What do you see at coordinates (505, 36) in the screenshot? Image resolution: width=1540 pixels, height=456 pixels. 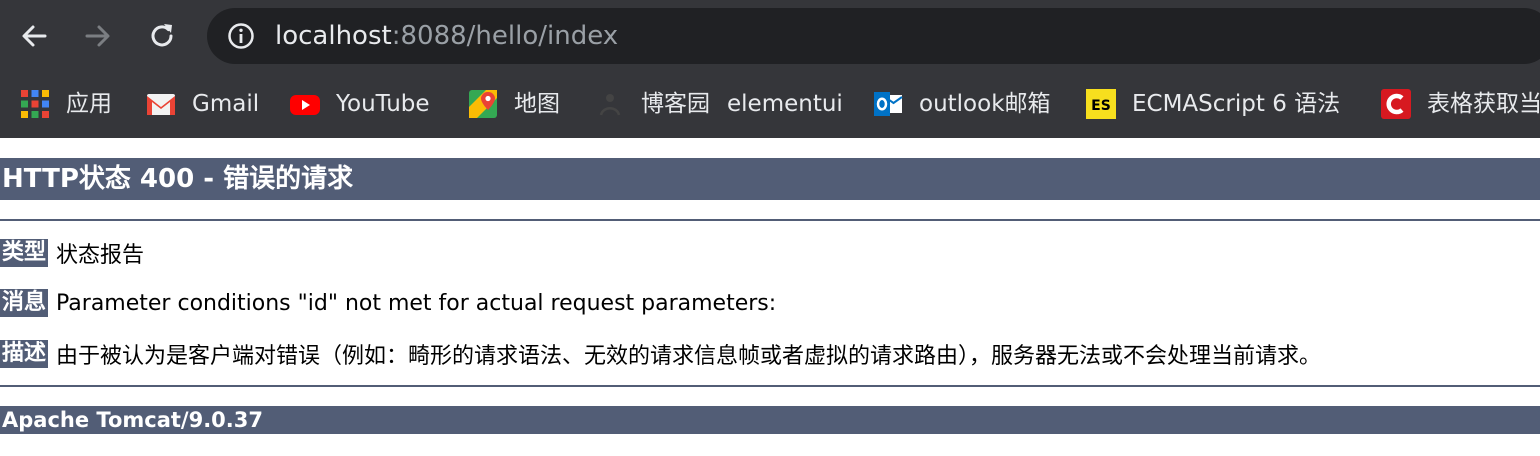 I see `url-path: :8088/hello/index` at bounding box center [505, 36].